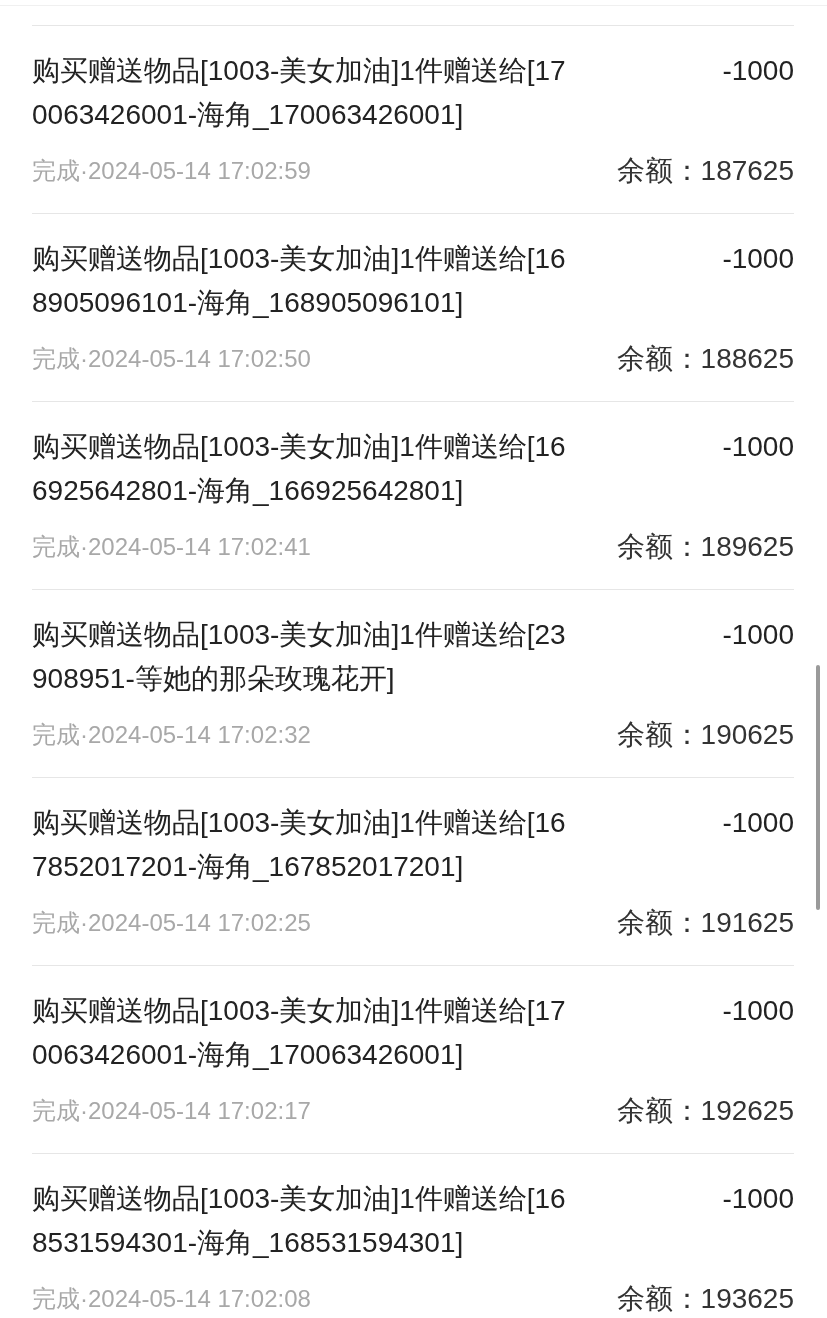  What do you see at coordinates (705, 359) in the screenshot?
I see `record-balance: 余额：188625` at bounding box center [705, 359].